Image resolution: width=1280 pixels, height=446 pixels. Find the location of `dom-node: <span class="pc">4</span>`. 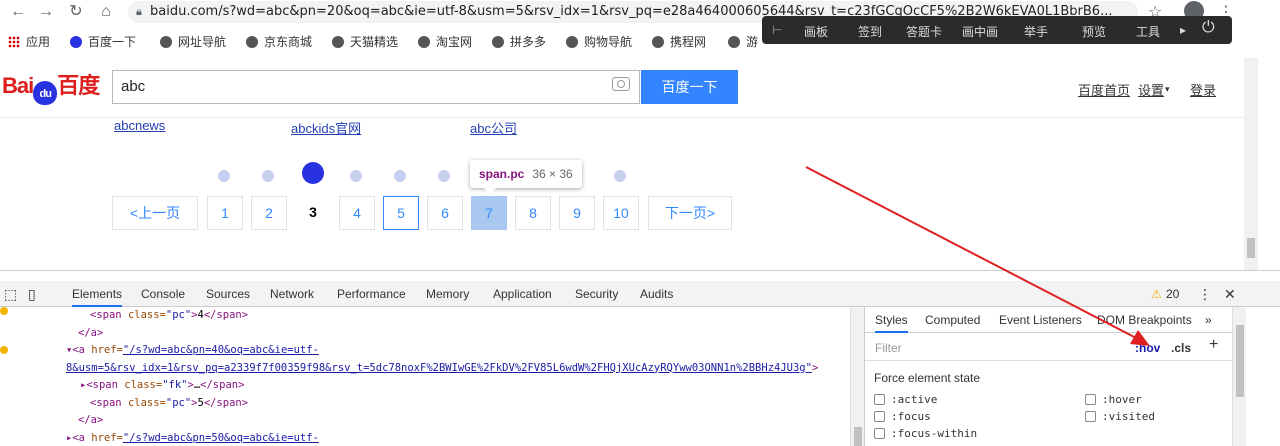

dom-node: <span class="pc">4</span> is located at coordinates (425, 316).